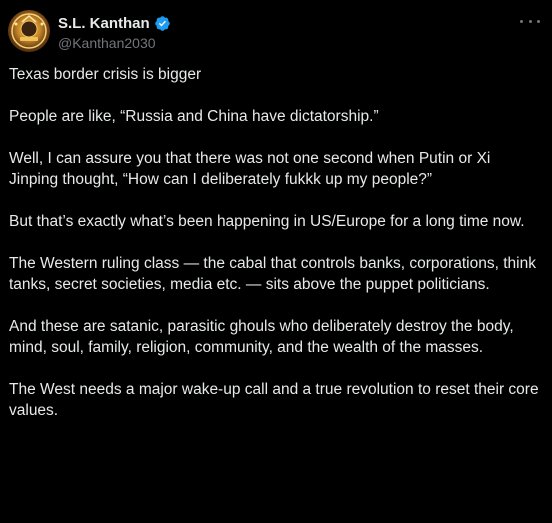  What do you see at coordinates (107, 43) in the screenshot?
I see `author-handle: @Kanthan2030` at bounding box center [107, 43].